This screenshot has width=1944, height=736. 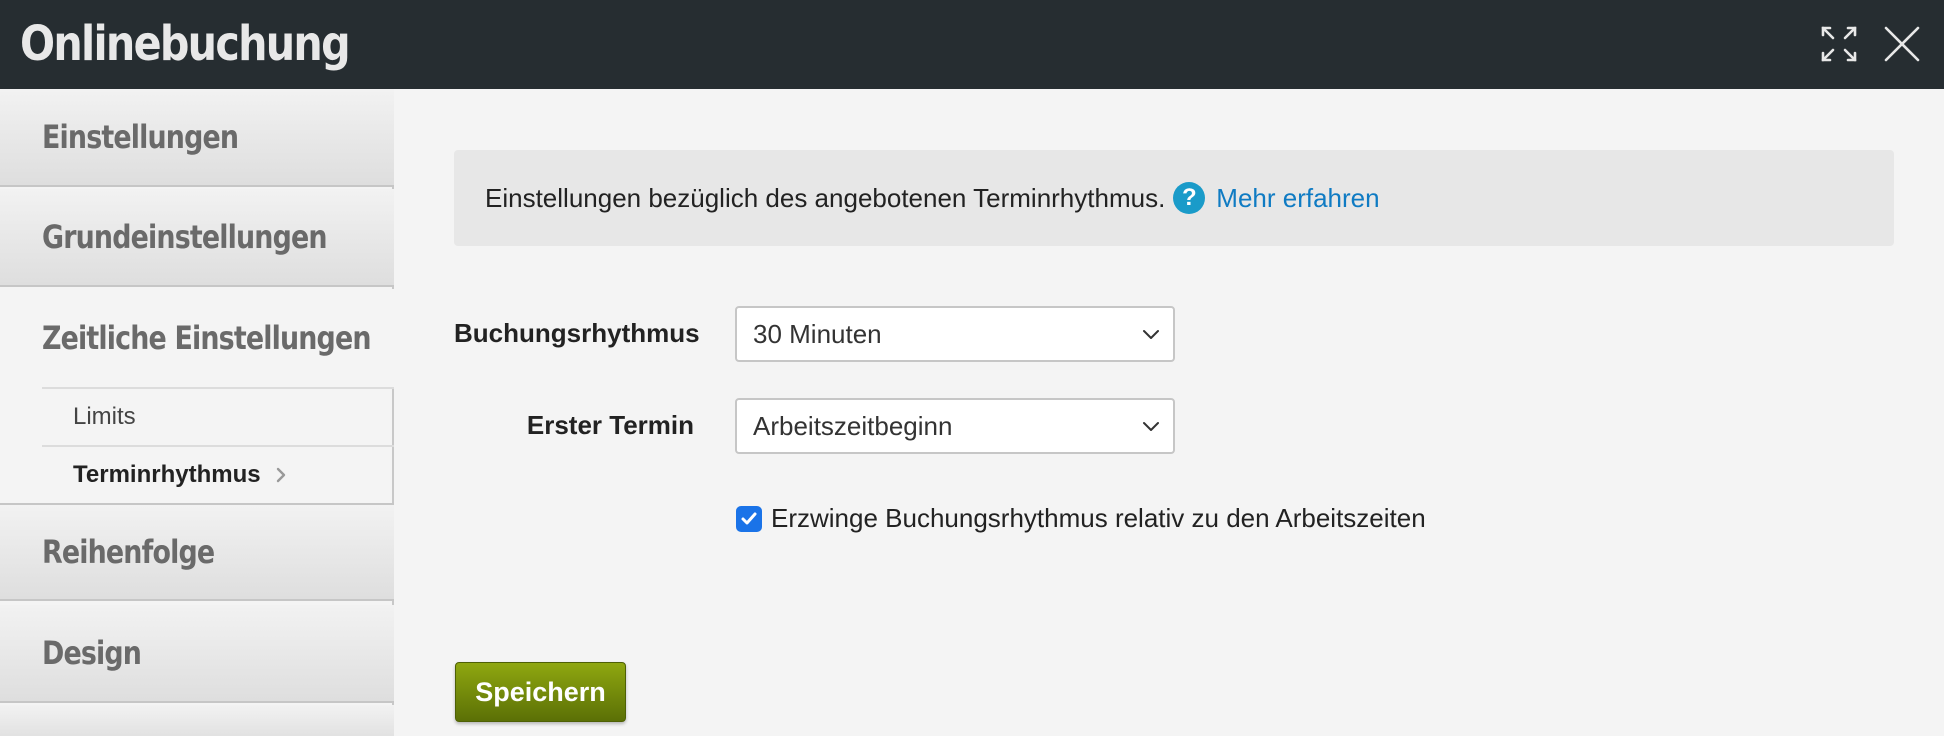 I want to click on sidebar-item-design: Design, so click(x=197, y=654).